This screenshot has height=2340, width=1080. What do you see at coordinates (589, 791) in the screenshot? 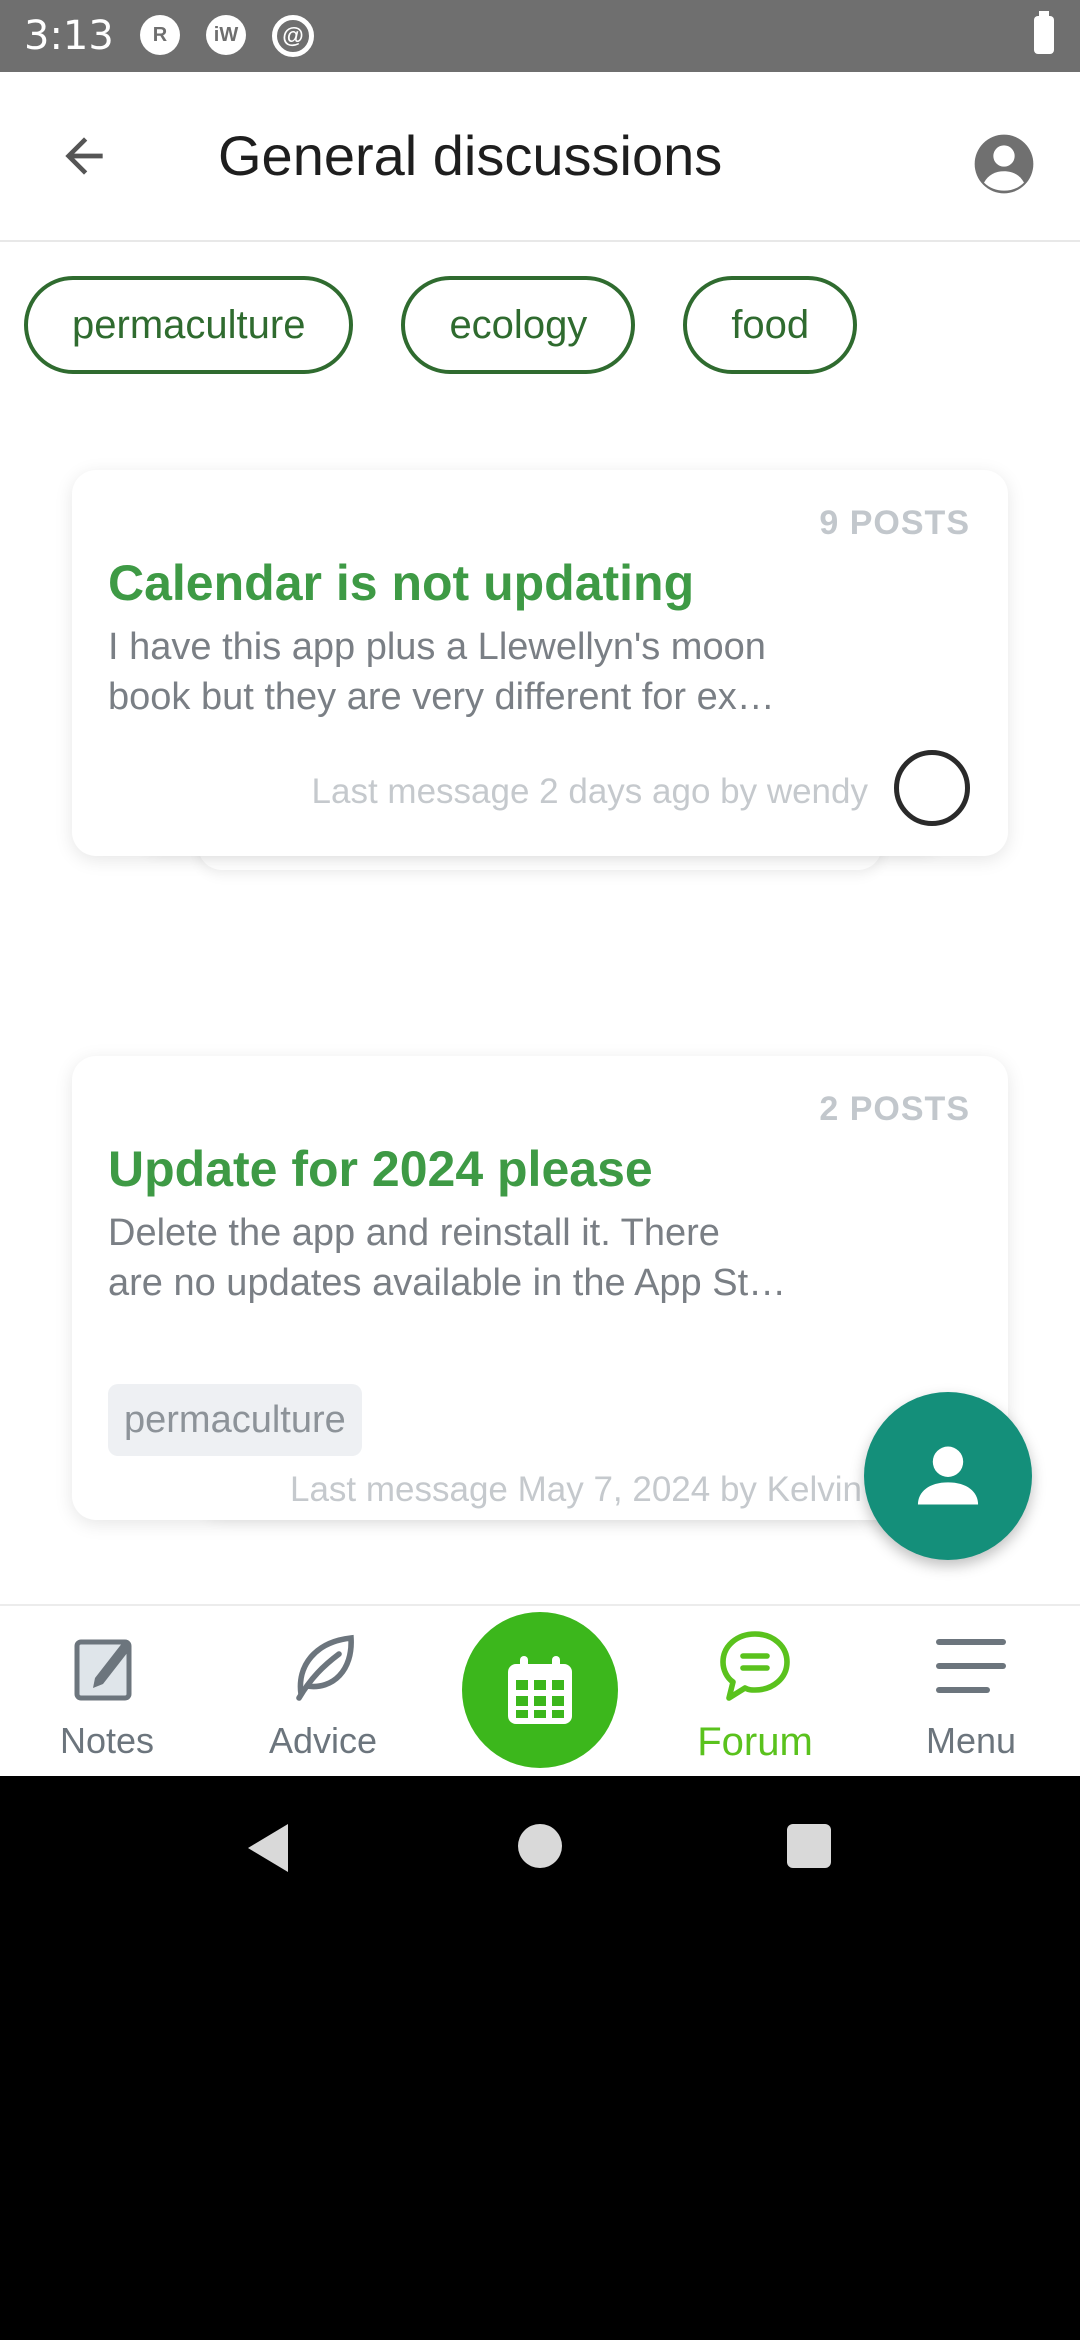
I see `last-message-info: Last message 2 days ago by wendy` at bounding box center [589, 791].